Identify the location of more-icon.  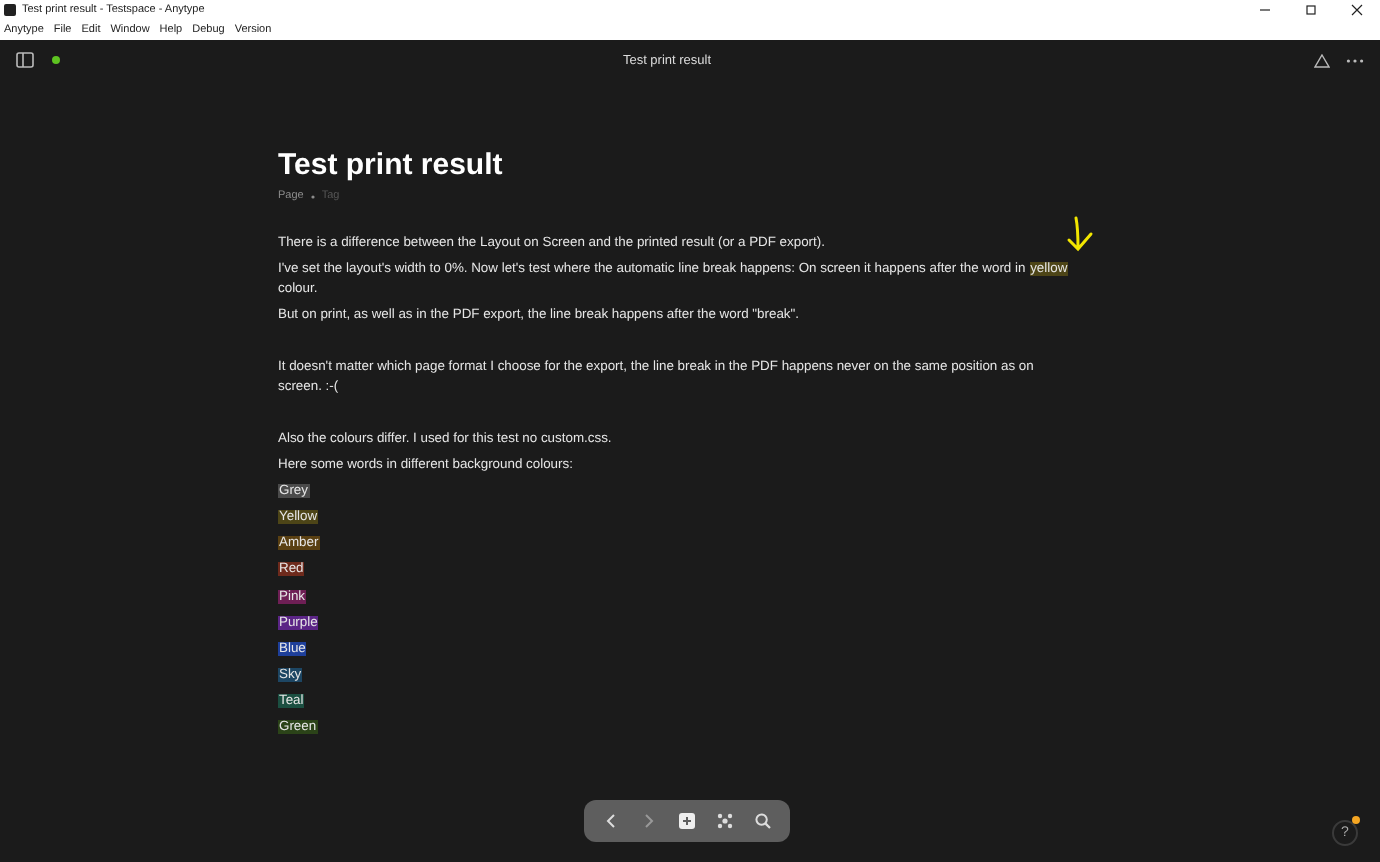
(1355, 60).